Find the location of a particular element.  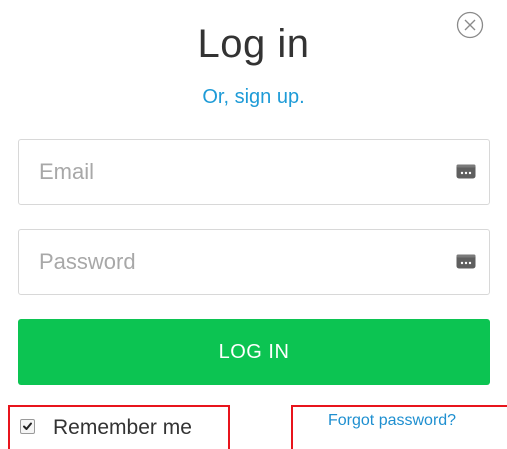

remember-me-checkbox is located at coordinates (27, 426).